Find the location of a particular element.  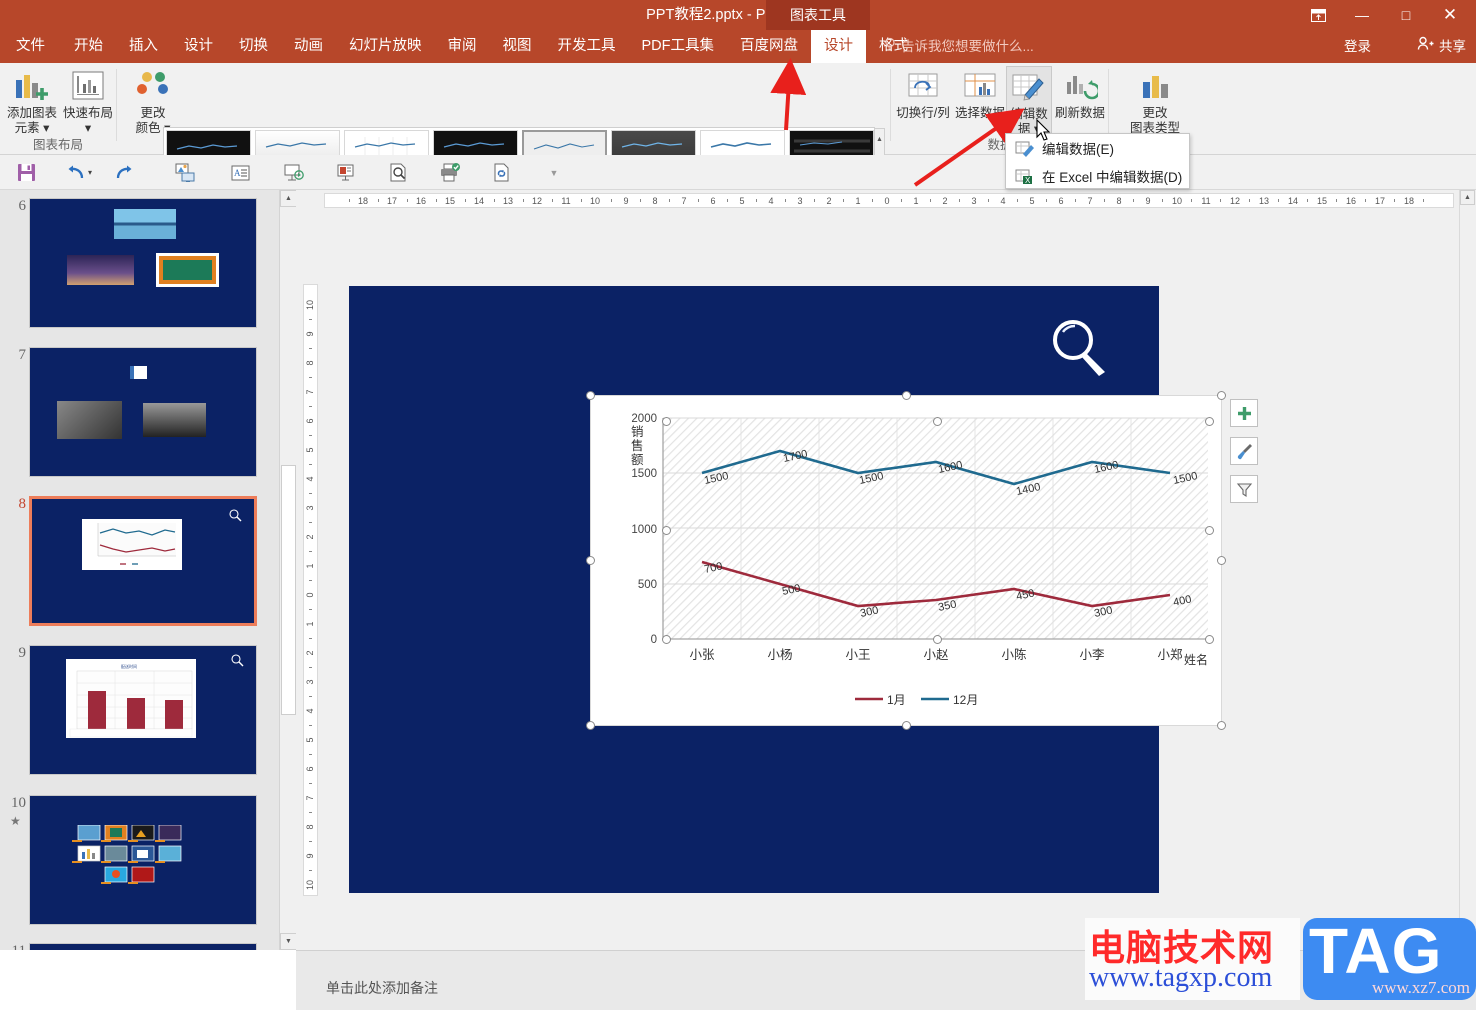

save-icon is located at coordinates (26, 172).